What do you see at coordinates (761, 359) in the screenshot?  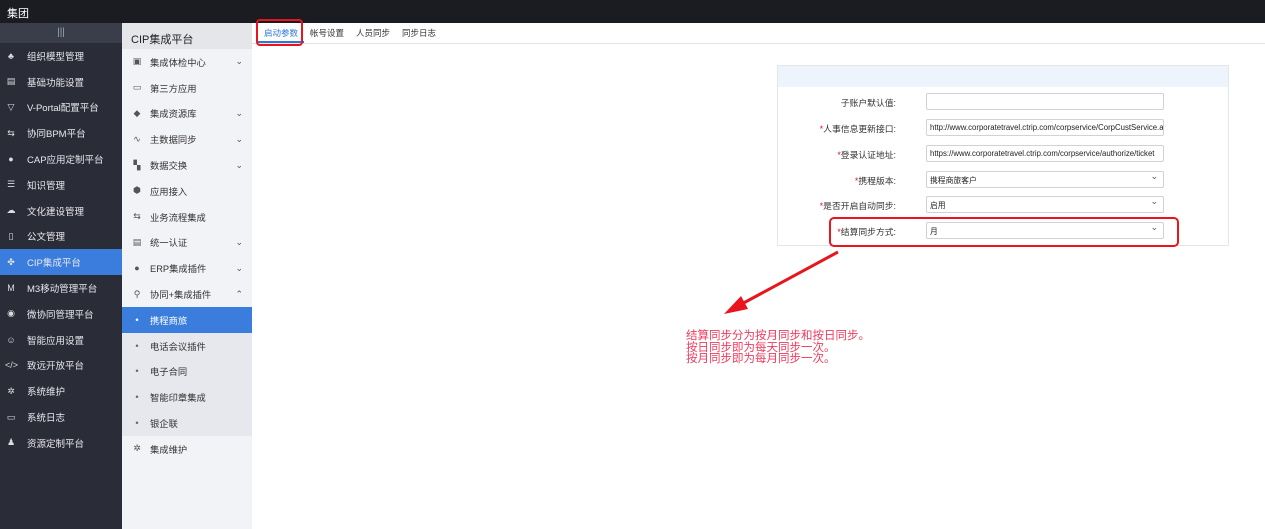 I see `note-line: 按月同步即为每月同步一次。` at bounding box center [761, 359].